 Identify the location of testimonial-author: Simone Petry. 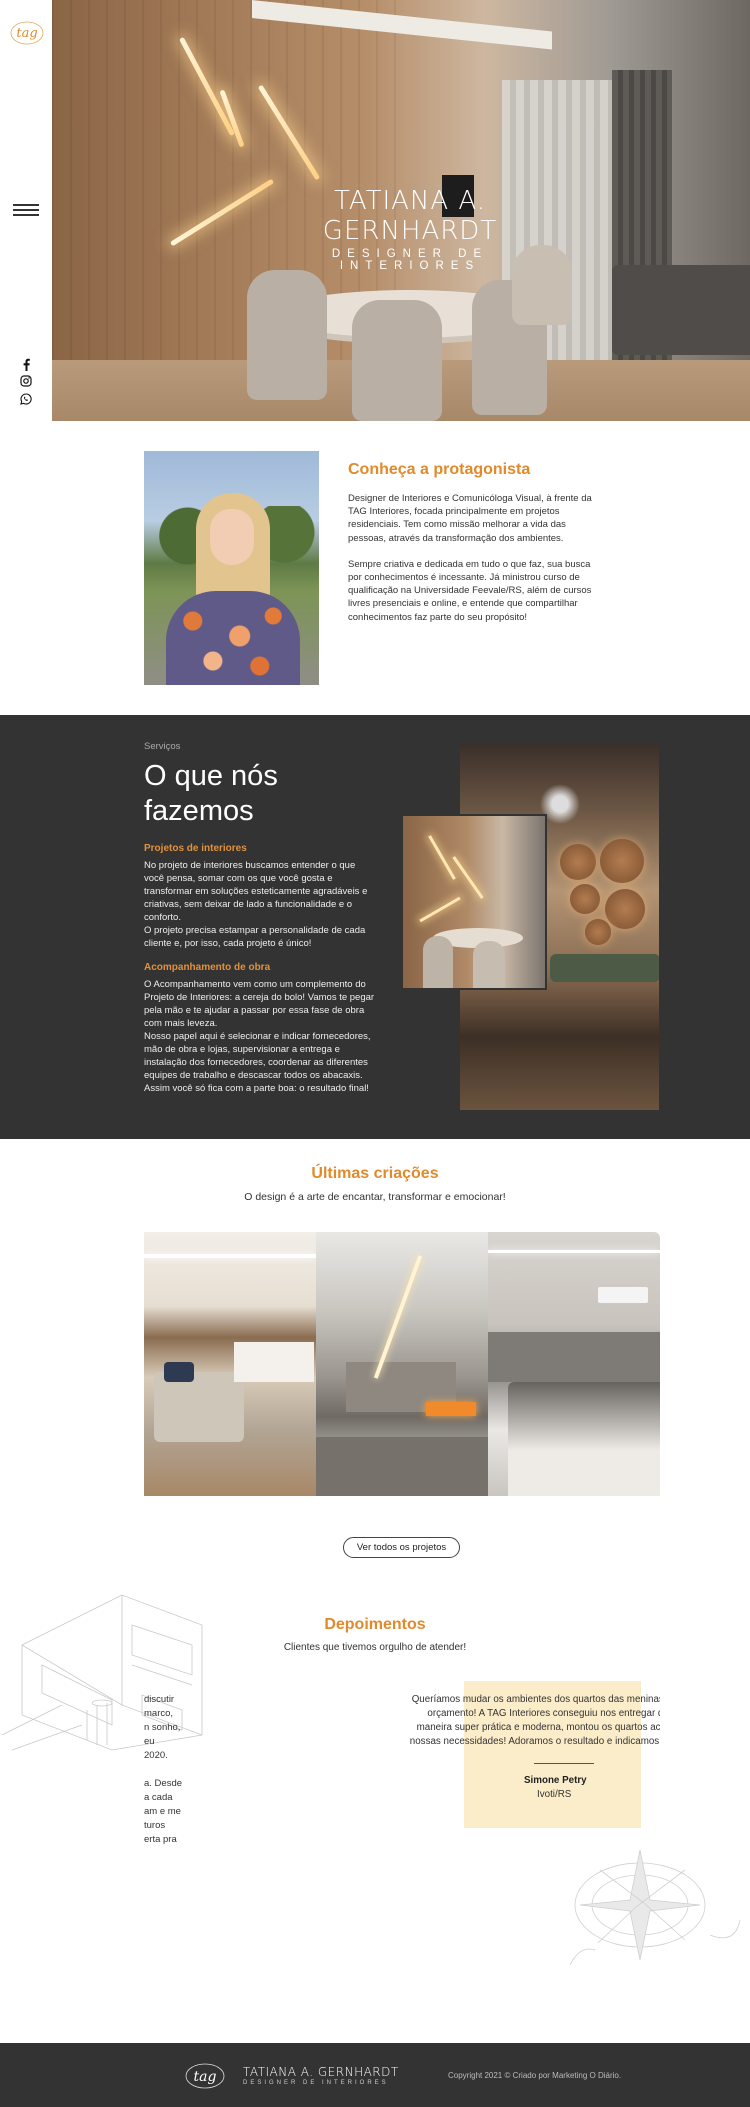
(555, 1780).